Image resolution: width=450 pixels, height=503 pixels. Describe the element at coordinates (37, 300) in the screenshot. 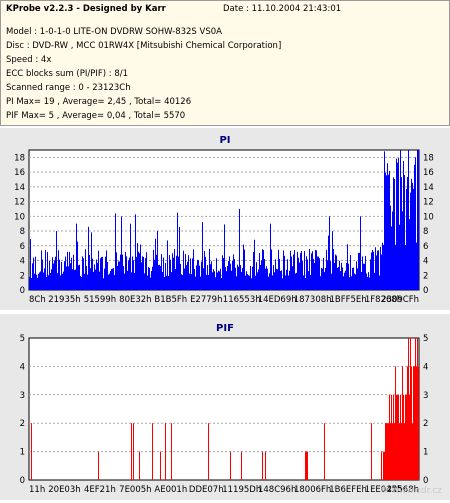

I see `x-tick-label: 8Ch` at that location.